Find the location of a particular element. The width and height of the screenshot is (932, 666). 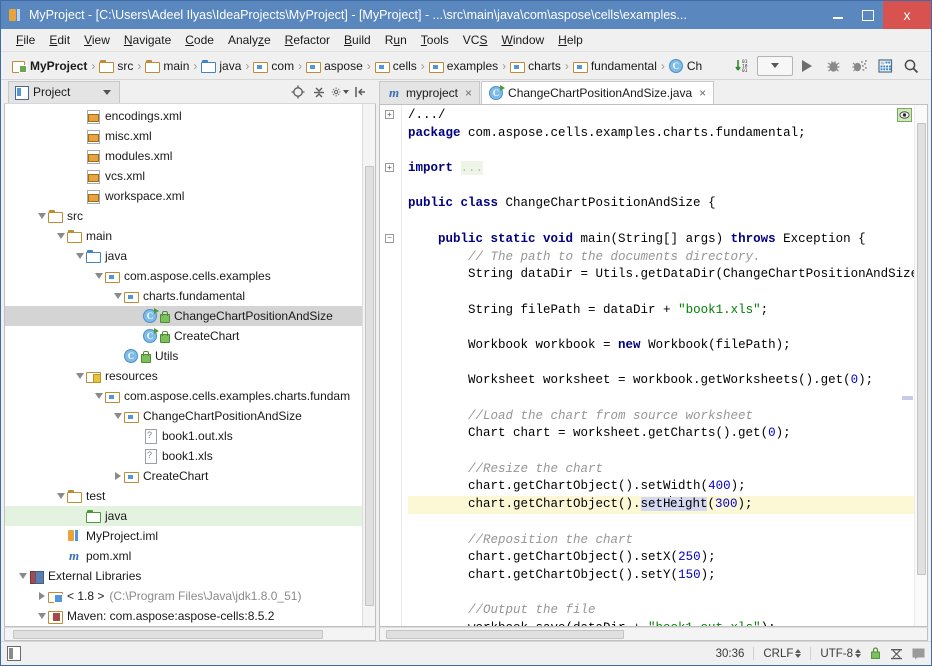

menu-item-build: Build is located at coordinates (357, 40).